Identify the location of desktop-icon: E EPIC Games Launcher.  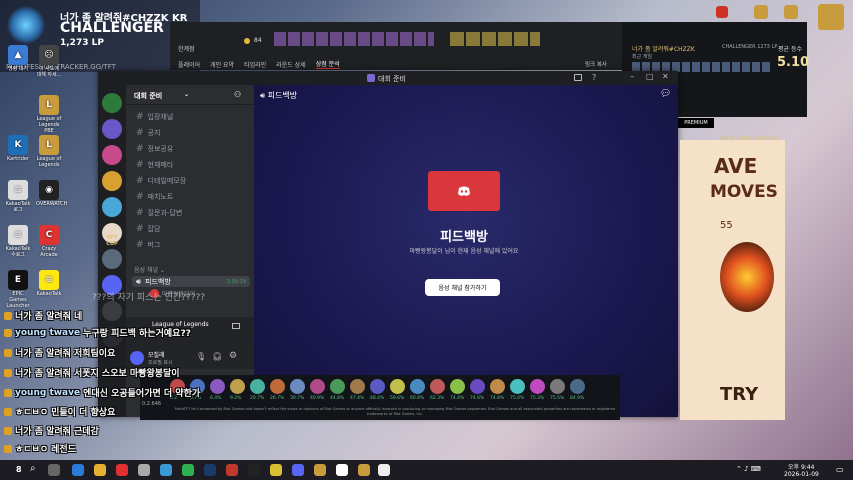
(18, 289).